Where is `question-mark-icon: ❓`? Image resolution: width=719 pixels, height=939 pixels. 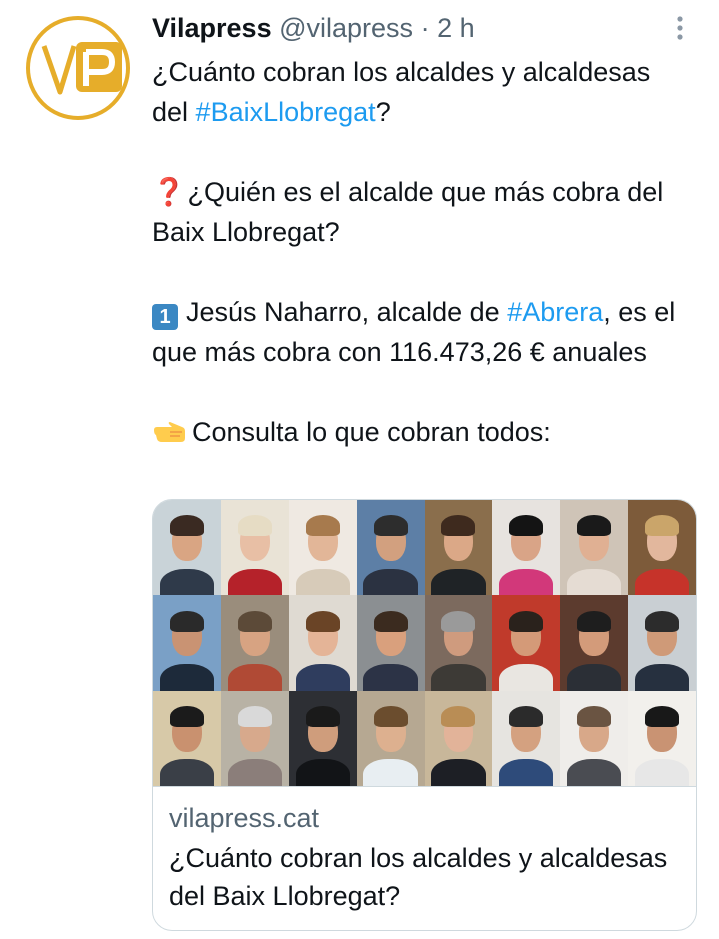 question-mark-icon: ❓ is located at coordinates (169, 192).